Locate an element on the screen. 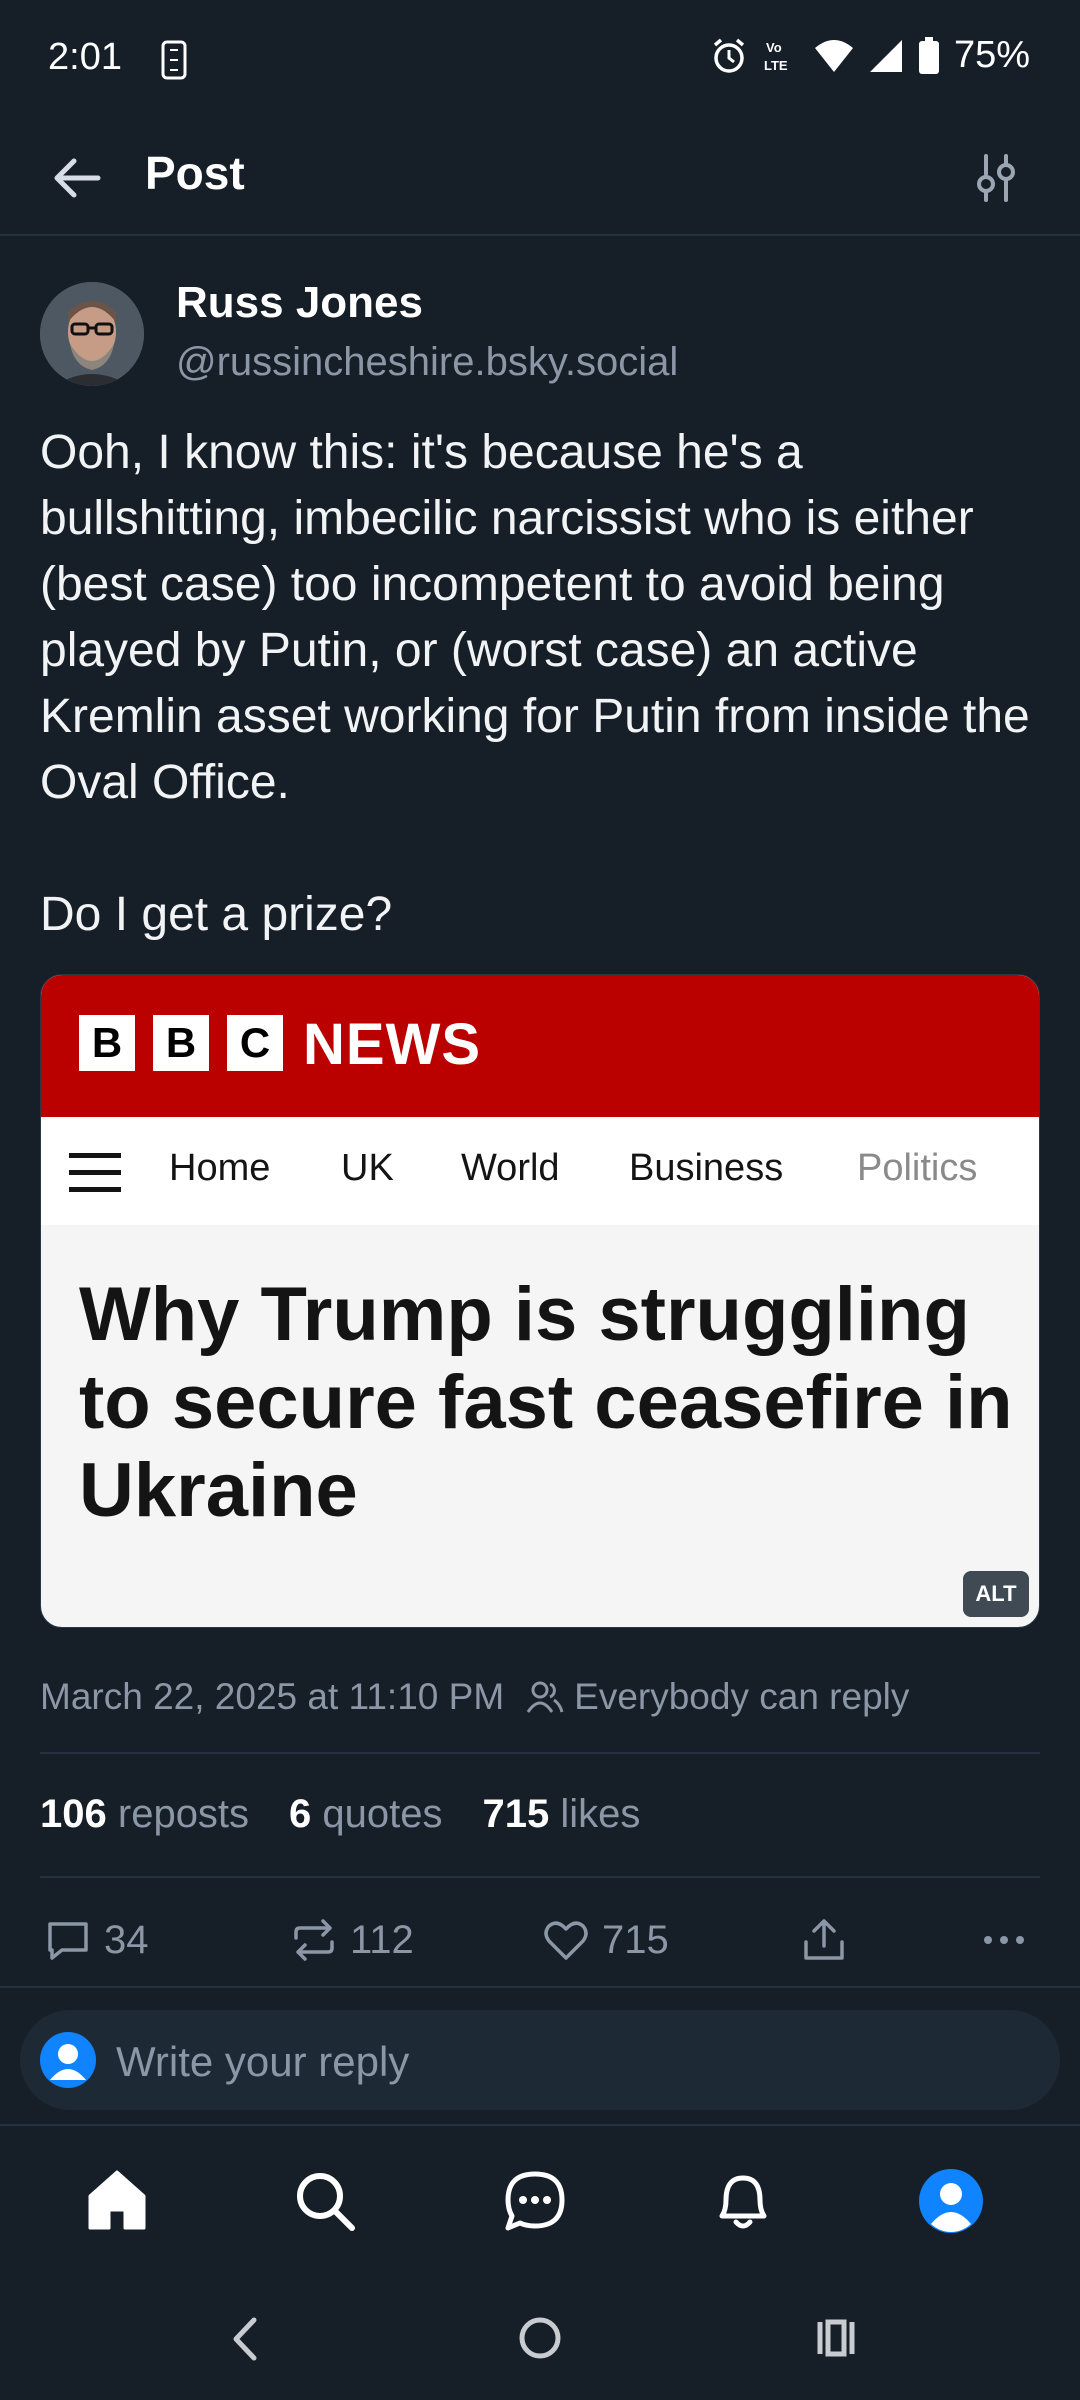 This screenshot has height=2400, width=1080. signal-icon is located at coordinates (885, 55).